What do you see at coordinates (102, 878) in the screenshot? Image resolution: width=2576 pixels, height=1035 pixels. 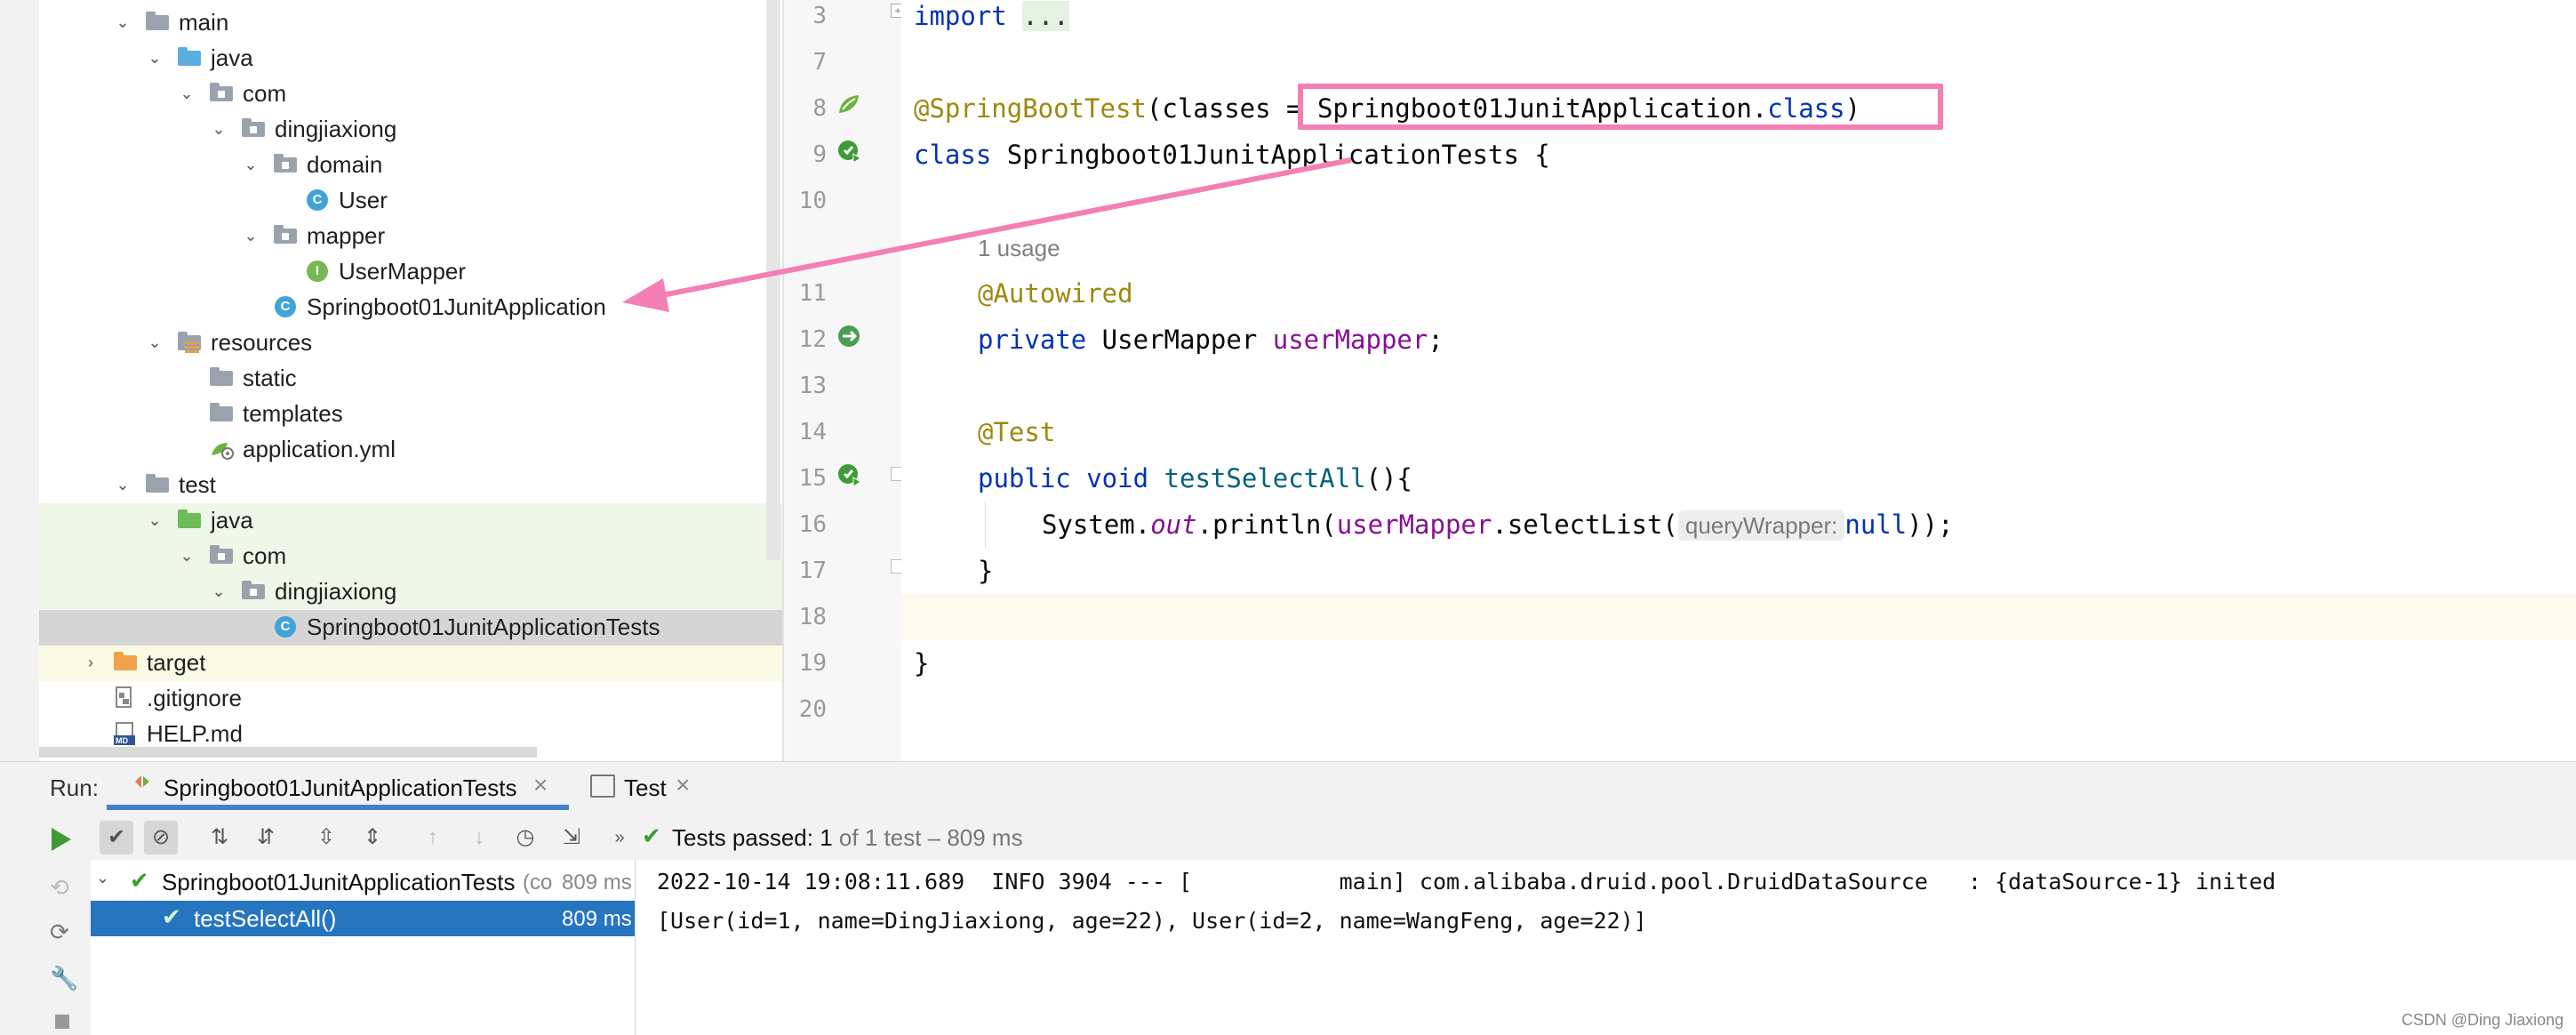 I see `chevron-down-icon: ⌄` at bounding box center [102, 878].